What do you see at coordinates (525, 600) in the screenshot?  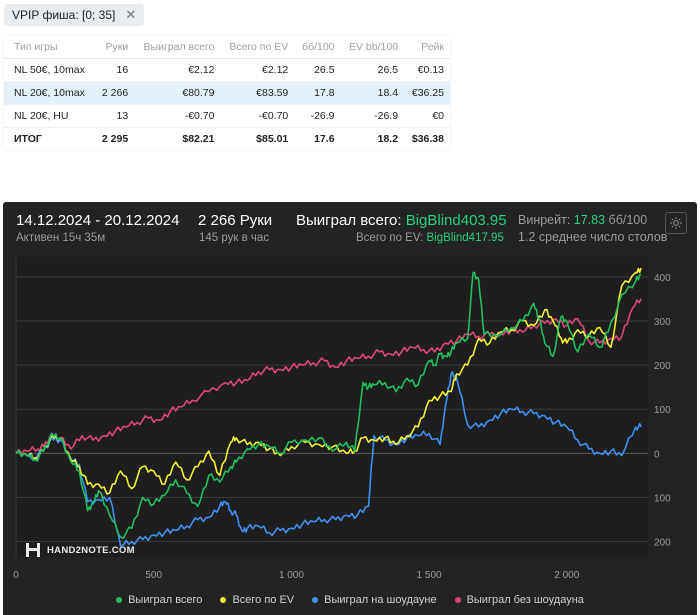 I see `legend-label: Выиграл без шоудауна` at bounding box center [525, 600].